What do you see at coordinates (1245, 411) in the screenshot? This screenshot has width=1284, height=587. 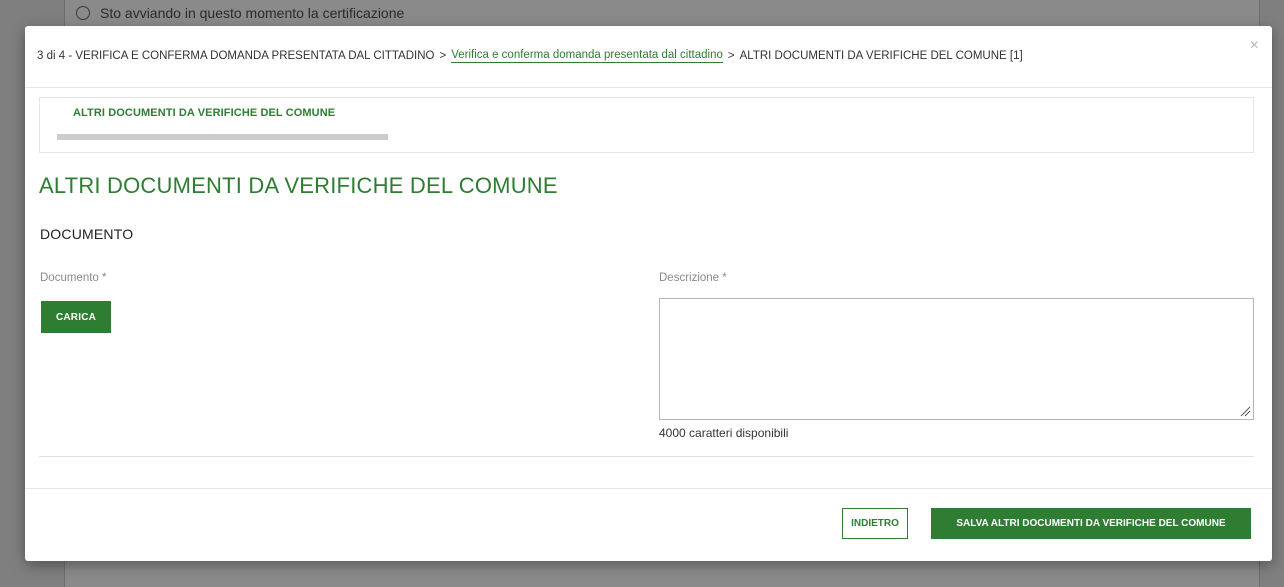 I see `resize-grip-icon` at bounding box center [1245, 411].